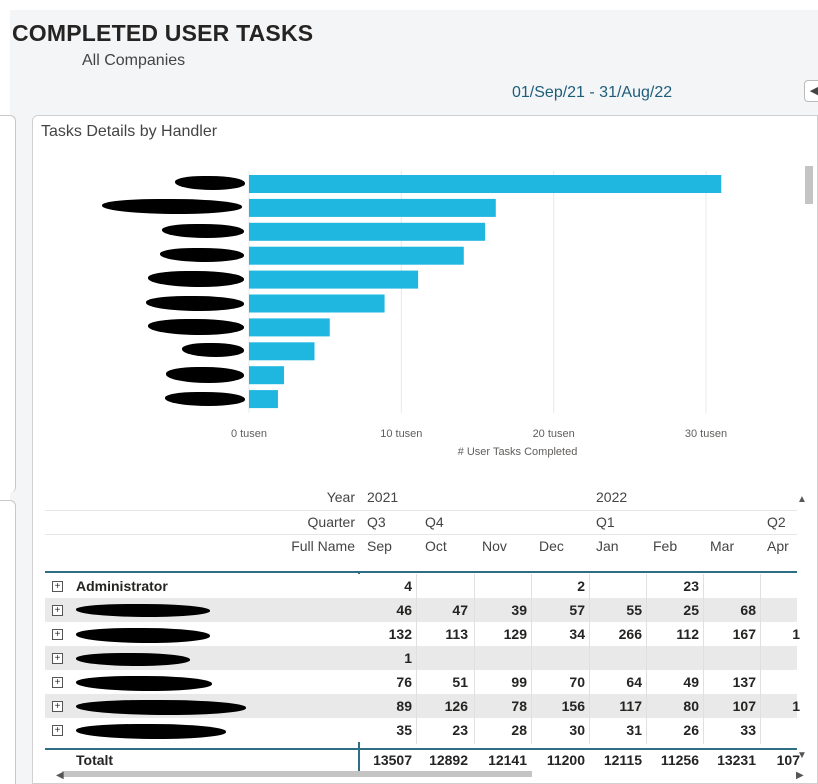  I want to click on matrix-month-apr: Apr, so click(778, 546).